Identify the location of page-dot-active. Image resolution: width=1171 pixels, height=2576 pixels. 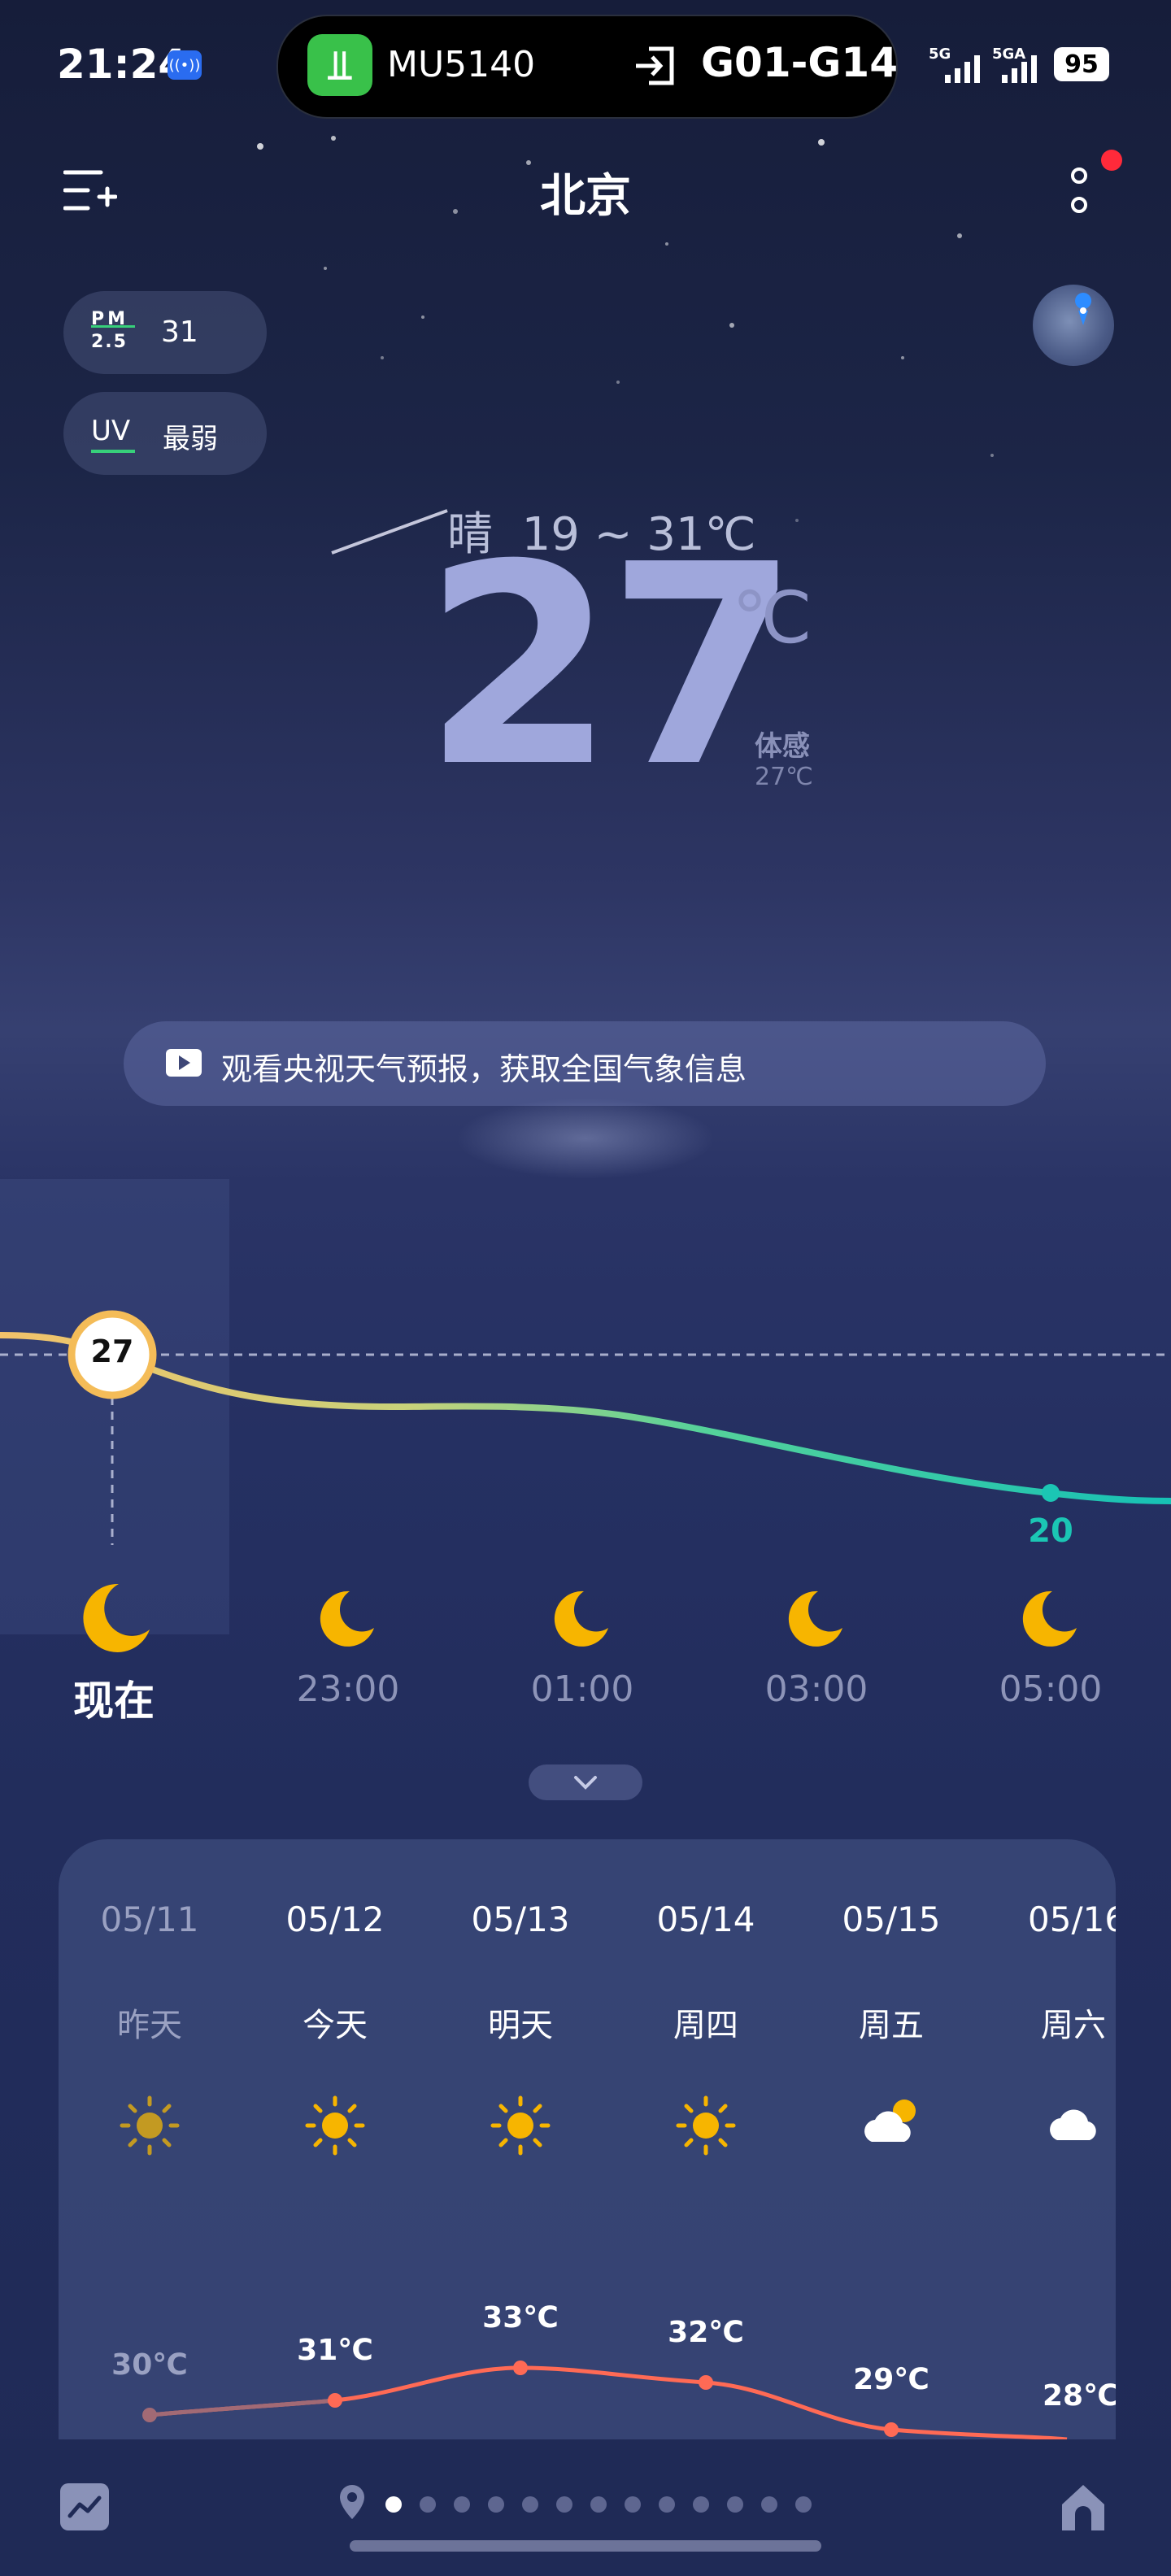
(393, 2505).